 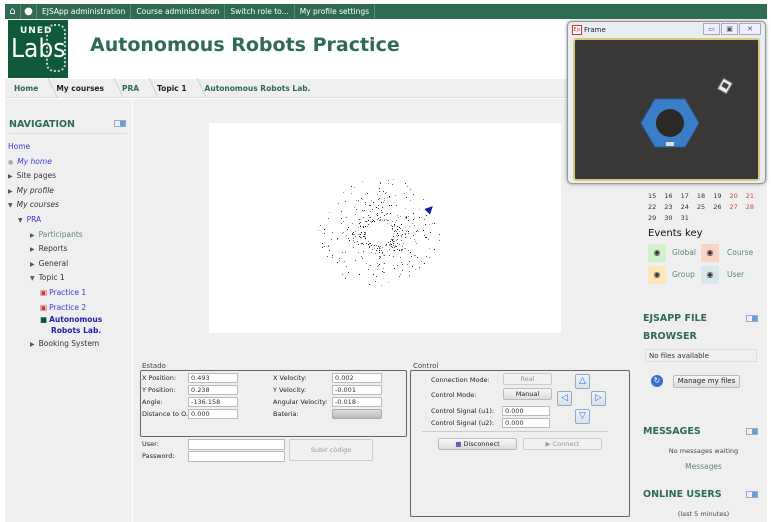 I want to click on nav-practice2: ▣ Practice 2, so click(x=55, y=308).